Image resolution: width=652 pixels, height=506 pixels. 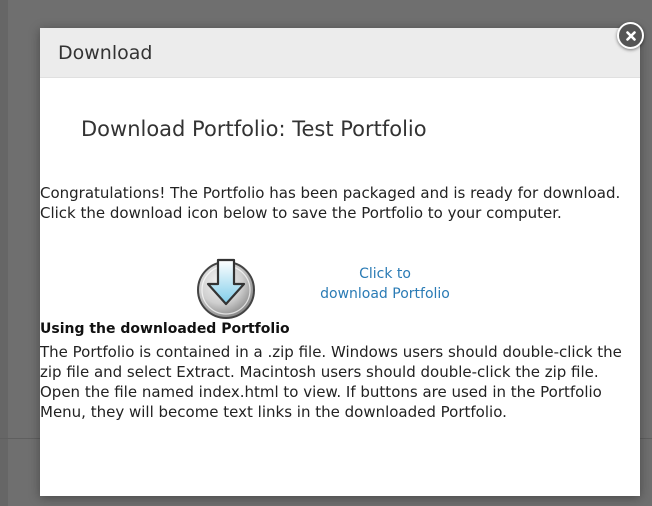 I want to click on download-arrow-icon, so click(x=226, y=287).